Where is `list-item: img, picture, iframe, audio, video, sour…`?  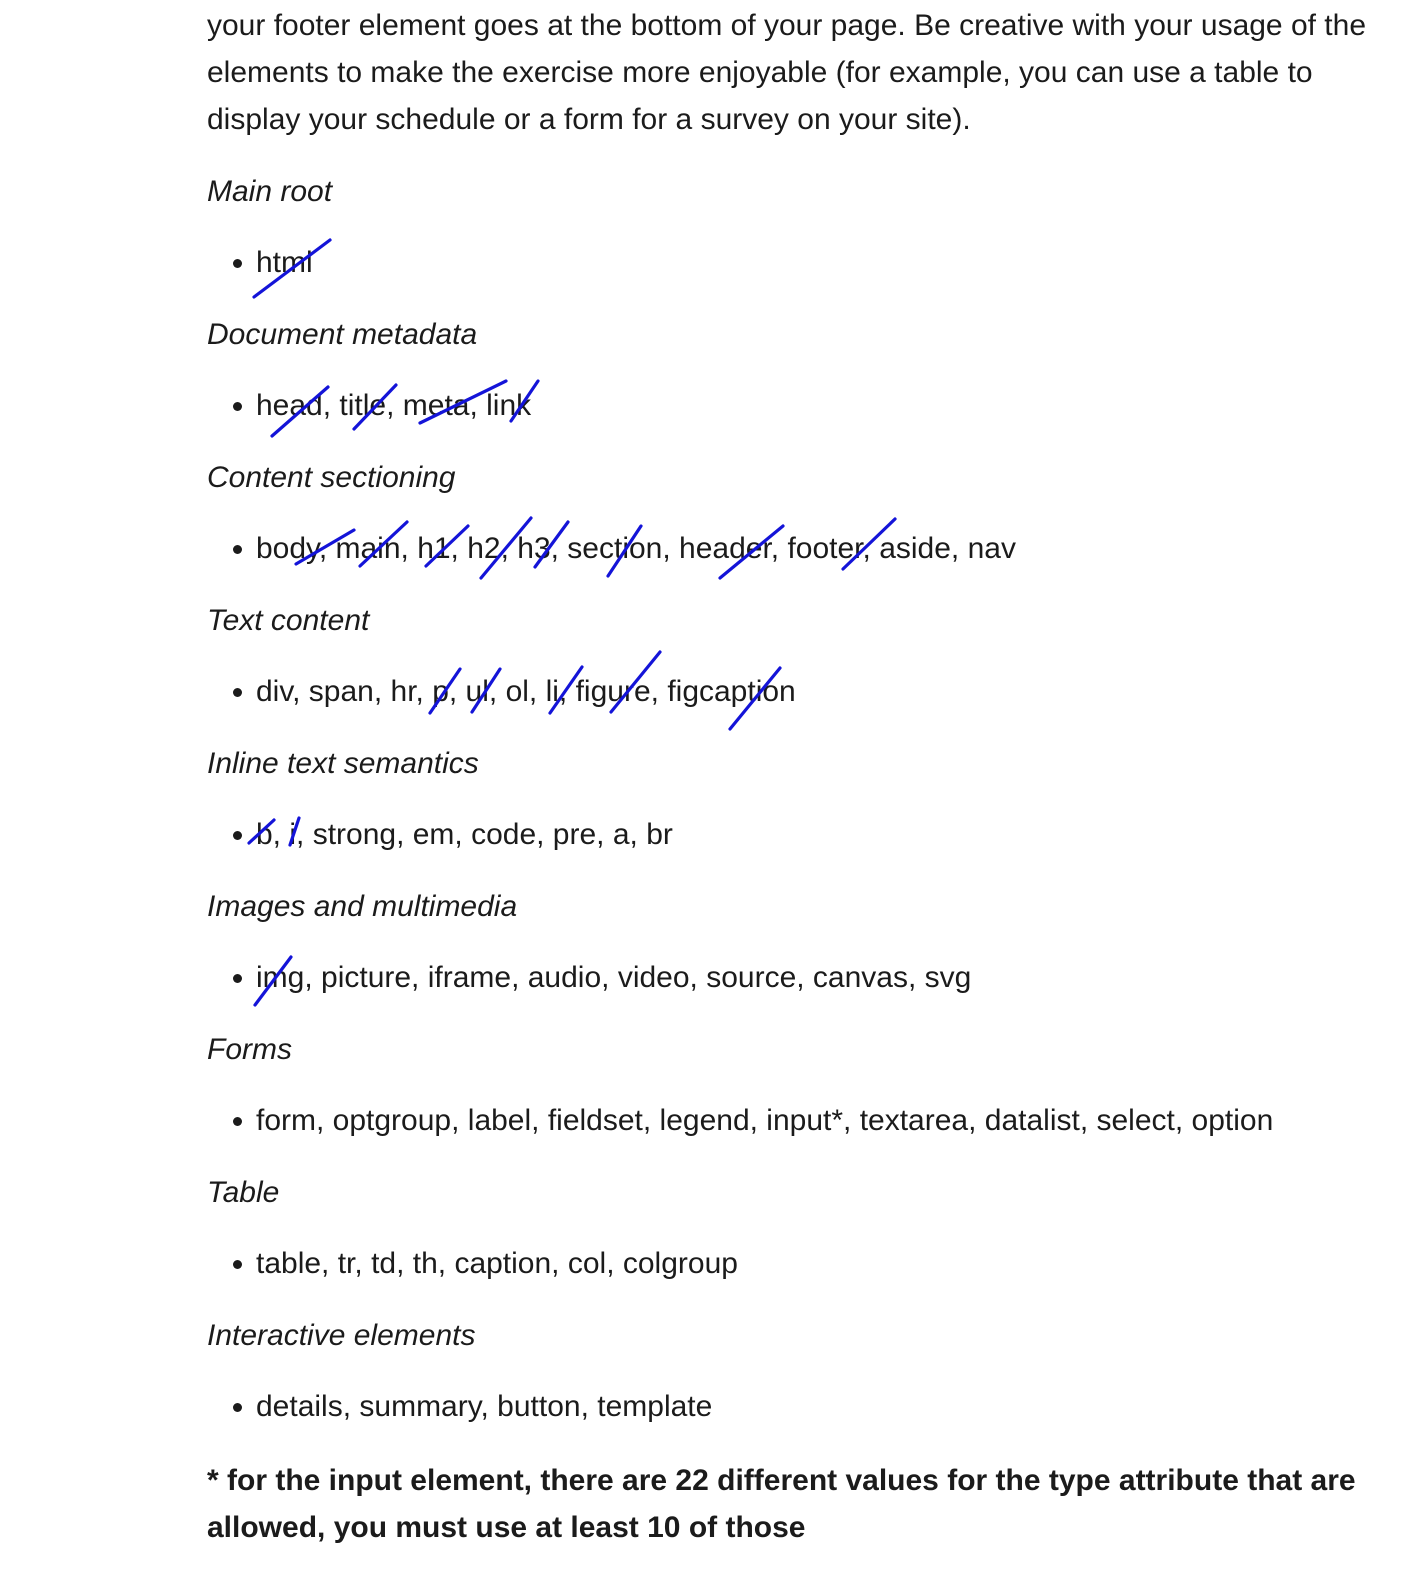 list-item: img, picture, iframe, audio, video, sour… is located at coordinates (816, 977).